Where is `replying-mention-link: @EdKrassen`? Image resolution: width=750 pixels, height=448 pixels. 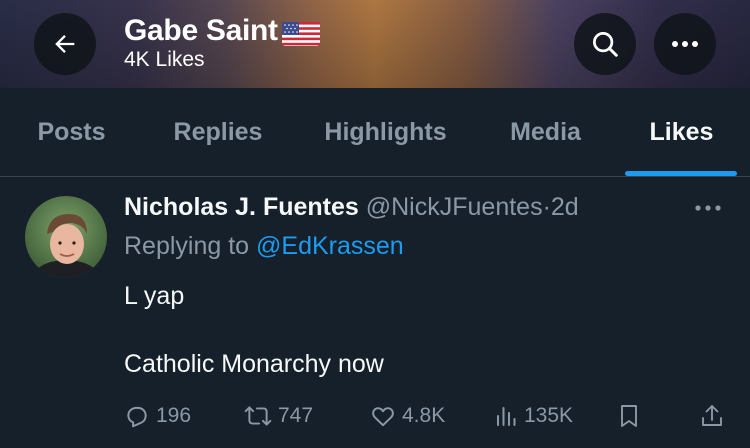
replying-mention-link: @EdKrassen is located at coordinates (330, 246).